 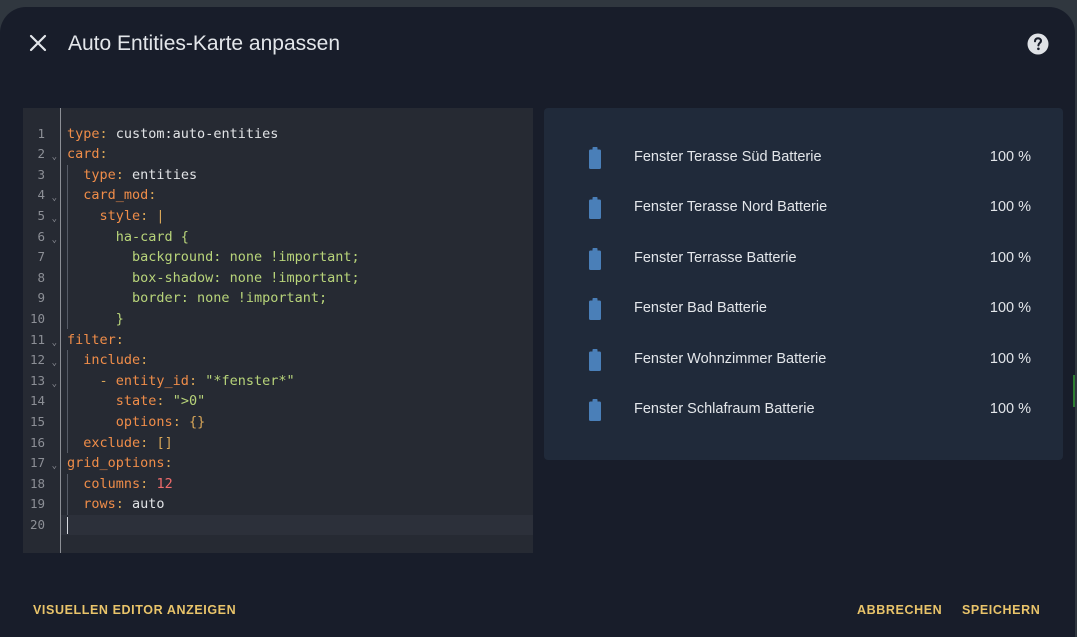 What do you see at coordinates (120, 215) in the screenshot?
I see `code-token: style` at bounding box center [120, 215].